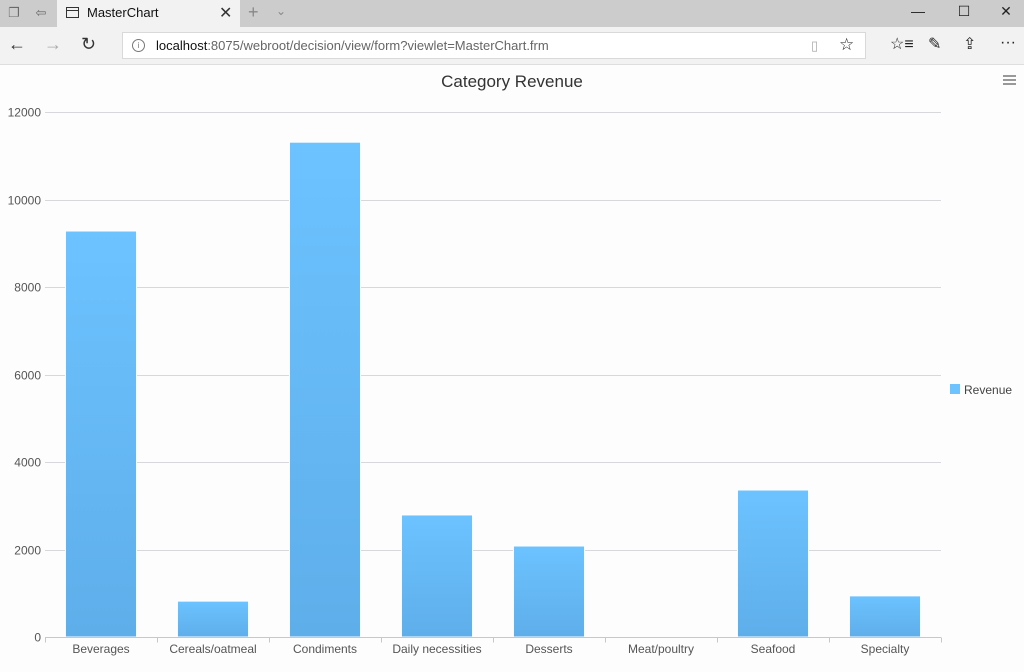  What do you see at coordinates (988, 390) in the screenshot?
I see `legend-label: Revenue` at bounding box center [988, 390].